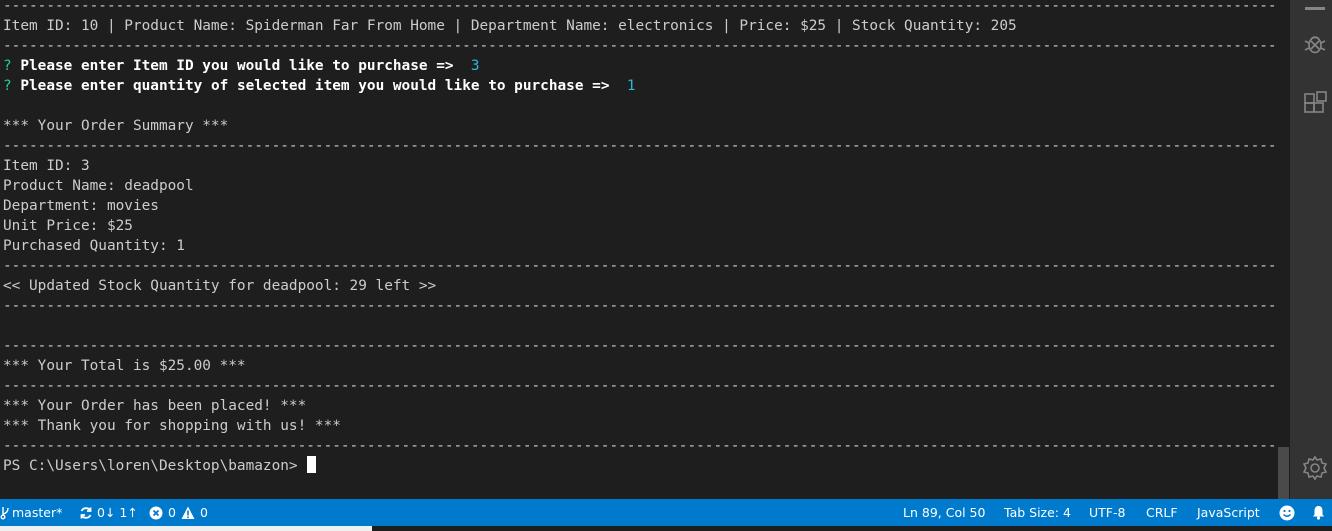  Describe the element at coordinates (1107, 512) in the screenshot. I see `file-encoding: UTF-8` at that location.